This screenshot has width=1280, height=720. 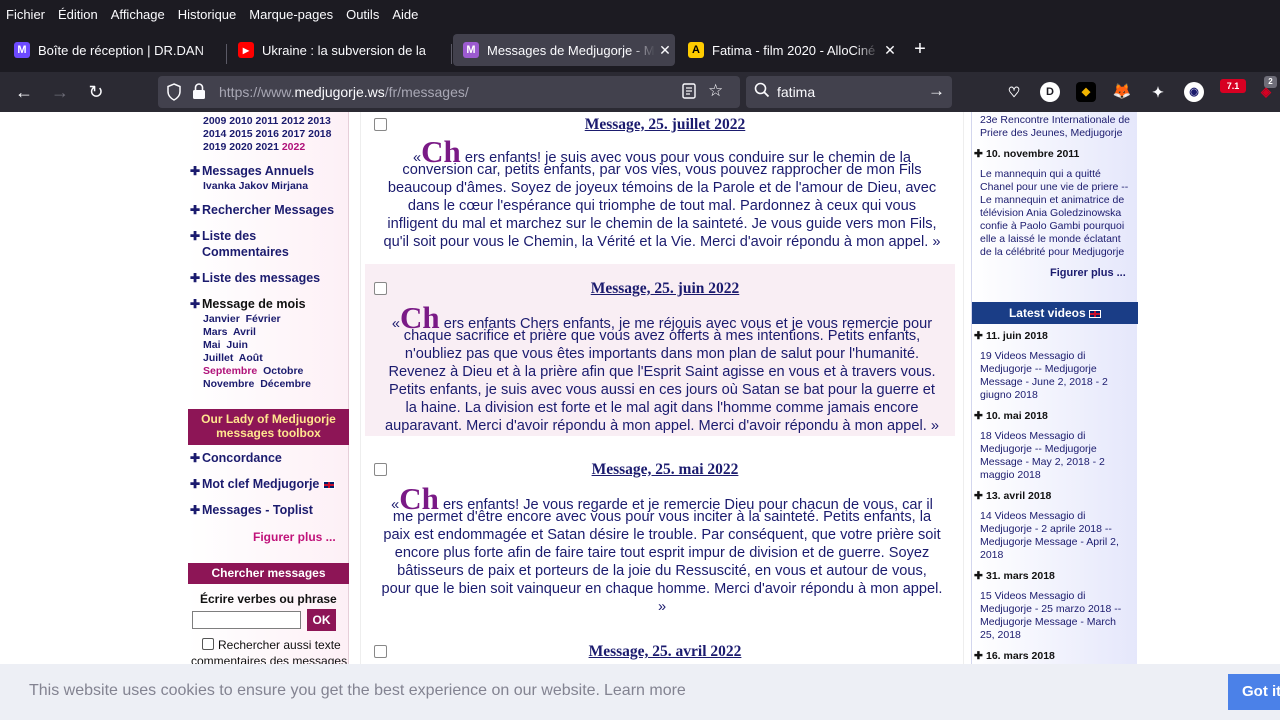 I want to click on month-link: Mai, so click(x=212, y=345).